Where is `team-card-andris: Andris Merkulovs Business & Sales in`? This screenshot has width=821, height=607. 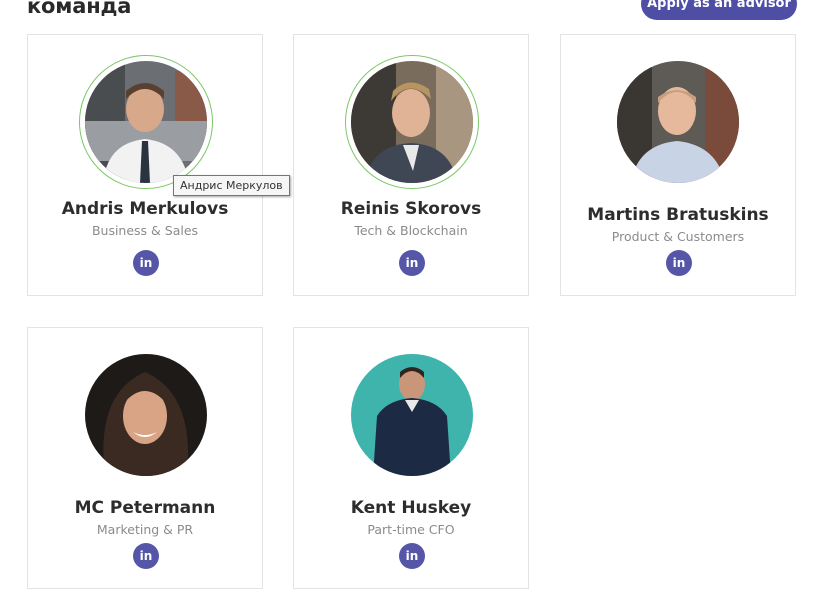
team-card-andris: Andris Merkulovs Business & Sales in is located at coordinates (145, 165).